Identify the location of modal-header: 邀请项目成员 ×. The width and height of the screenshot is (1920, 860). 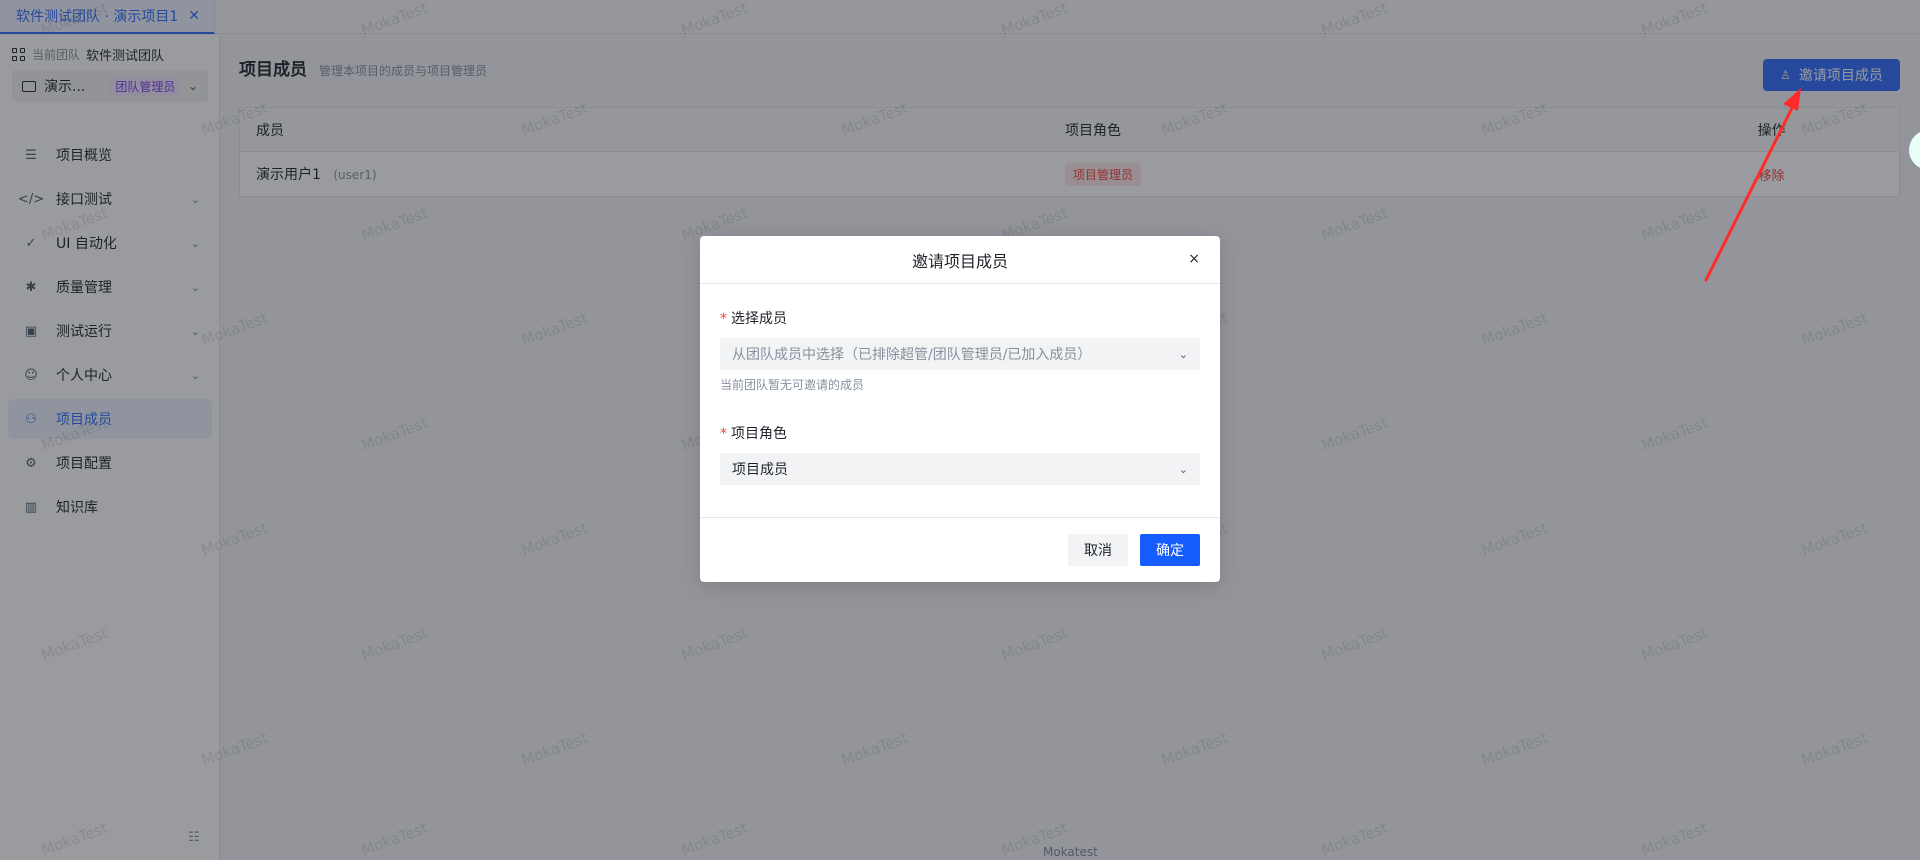
(960, 260).